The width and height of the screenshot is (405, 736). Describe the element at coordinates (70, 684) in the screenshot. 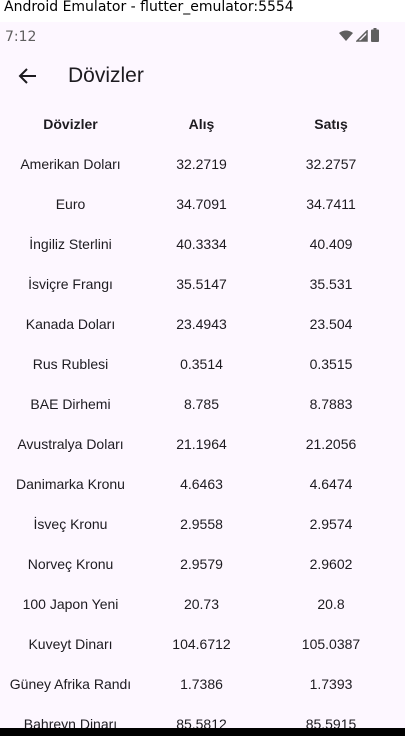

I see `currency-name-cell: Güney Afrika Randı` at that location.